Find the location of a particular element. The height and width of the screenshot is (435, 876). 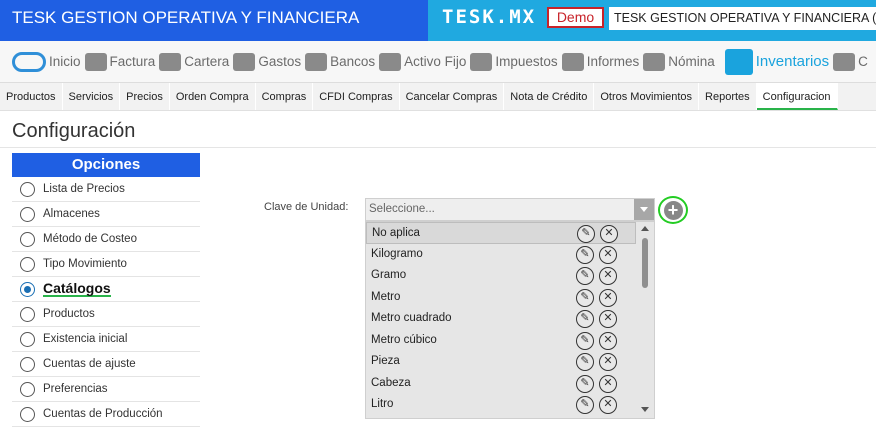

module-c: C is located at coordinates (850, 61).